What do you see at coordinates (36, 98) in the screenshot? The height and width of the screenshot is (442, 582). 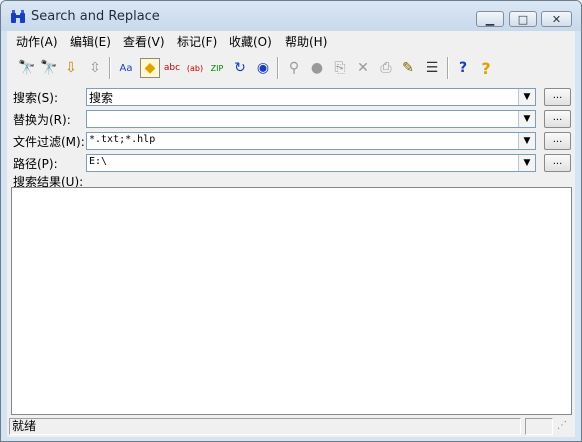 I see `search-label: 搜索(S):` at bounding box center [36, 98].